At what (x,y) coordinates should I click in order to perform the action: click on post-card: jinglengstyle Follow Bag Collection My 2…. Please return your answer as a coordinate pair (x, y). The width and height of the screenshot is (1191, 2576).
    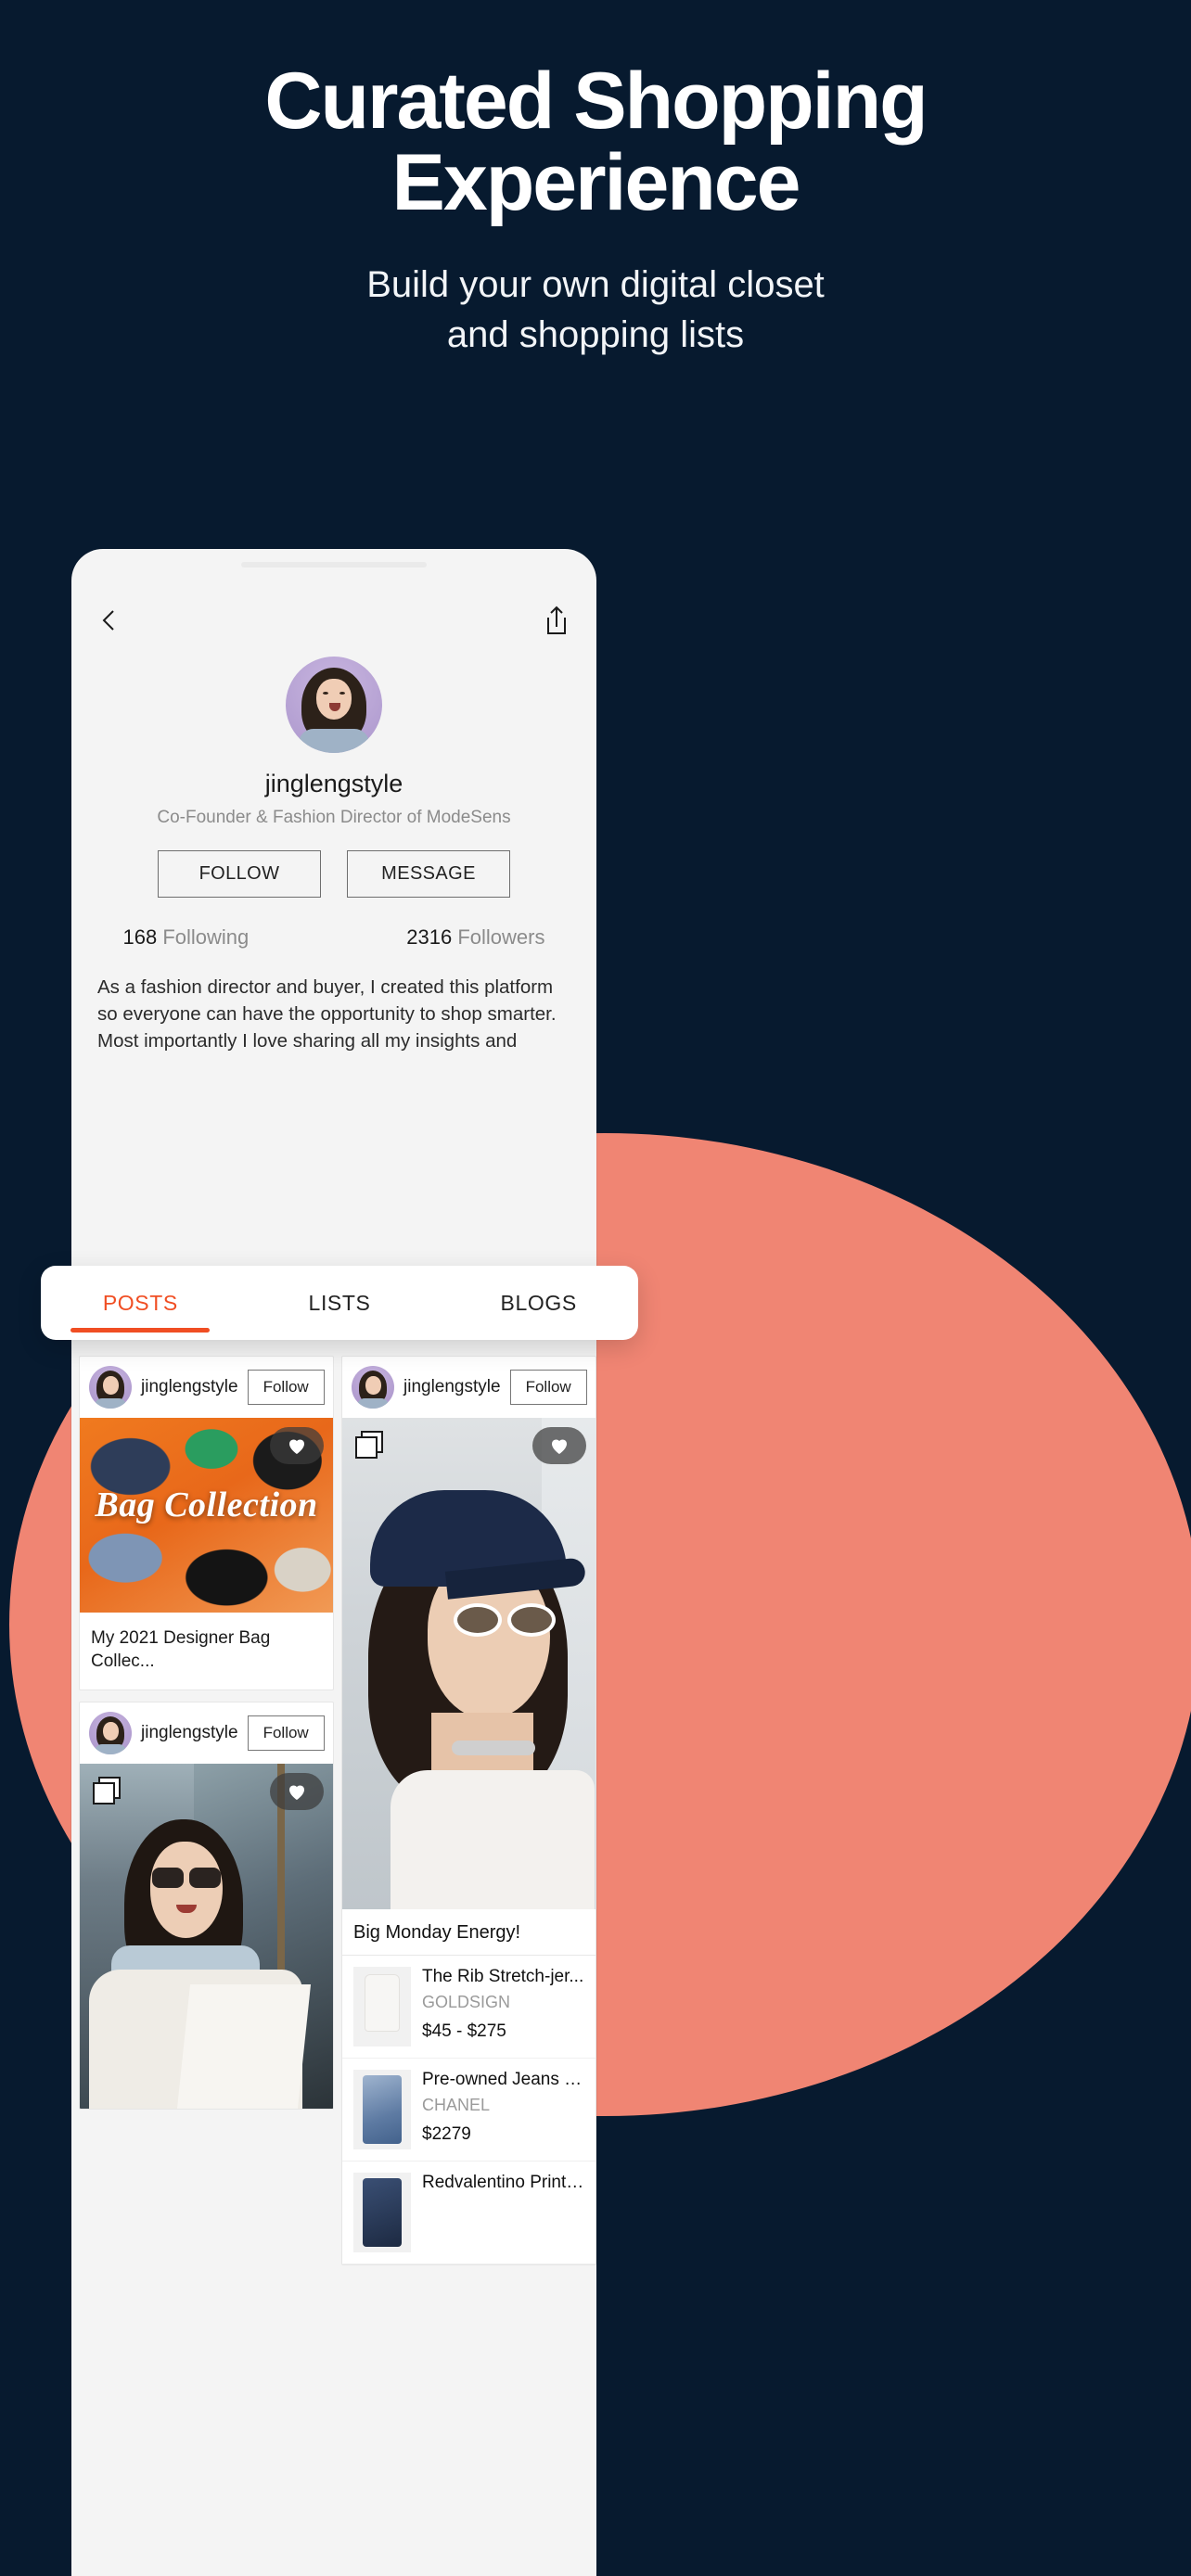
    Looking at the image, I should click on (206, 1524).